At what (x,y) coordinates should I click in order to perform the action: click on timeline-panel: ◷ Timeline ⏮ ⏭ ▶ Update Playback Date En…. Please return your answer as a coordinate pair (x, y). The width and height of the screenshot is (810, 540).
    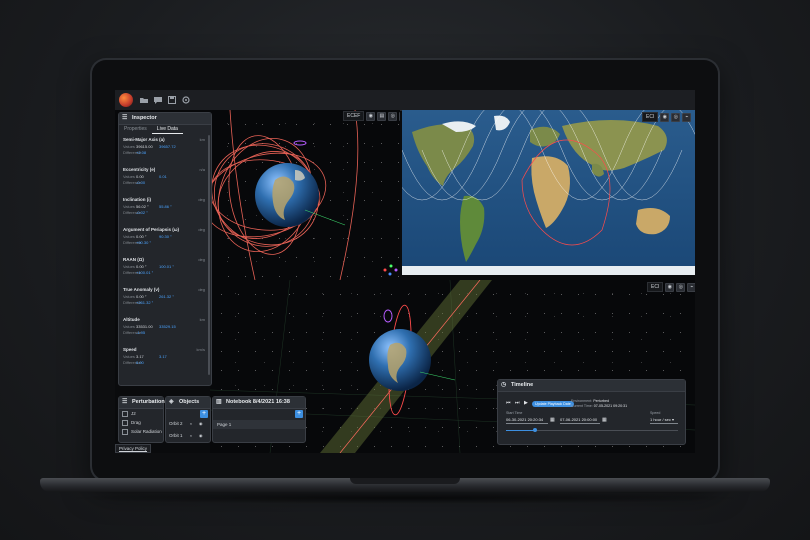
    Looking at the image, I should click on (591, 412).